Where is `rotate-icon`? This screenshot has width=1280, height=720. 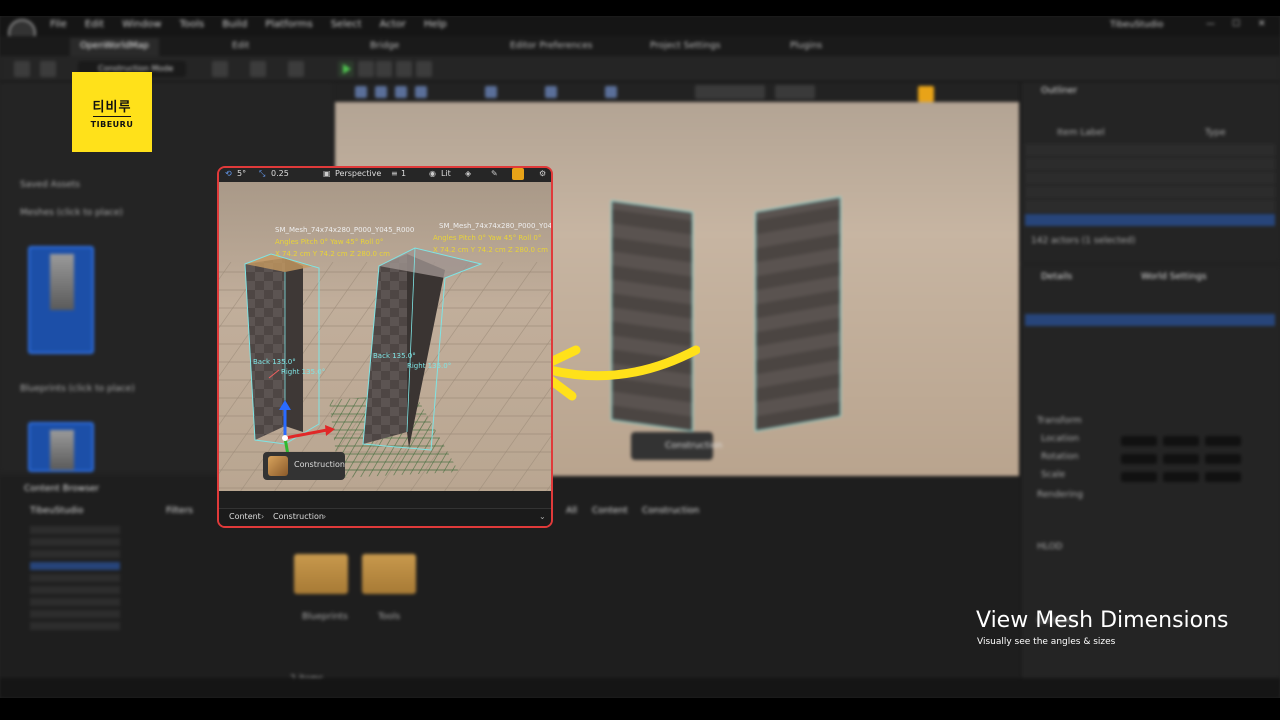
rotate-icon is located at coordinates (401, 92).